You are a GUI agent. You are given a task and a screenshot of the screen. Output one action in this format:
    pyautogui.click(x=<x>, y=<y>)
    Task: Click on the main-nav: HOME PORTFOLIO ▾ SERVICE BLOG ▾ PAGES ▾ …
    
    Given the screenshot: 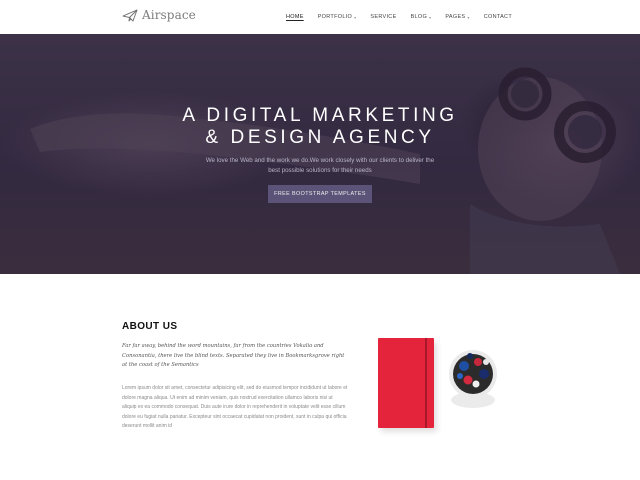 What is the action you would take?
    pyautogui.click(x=392, y=17)
    